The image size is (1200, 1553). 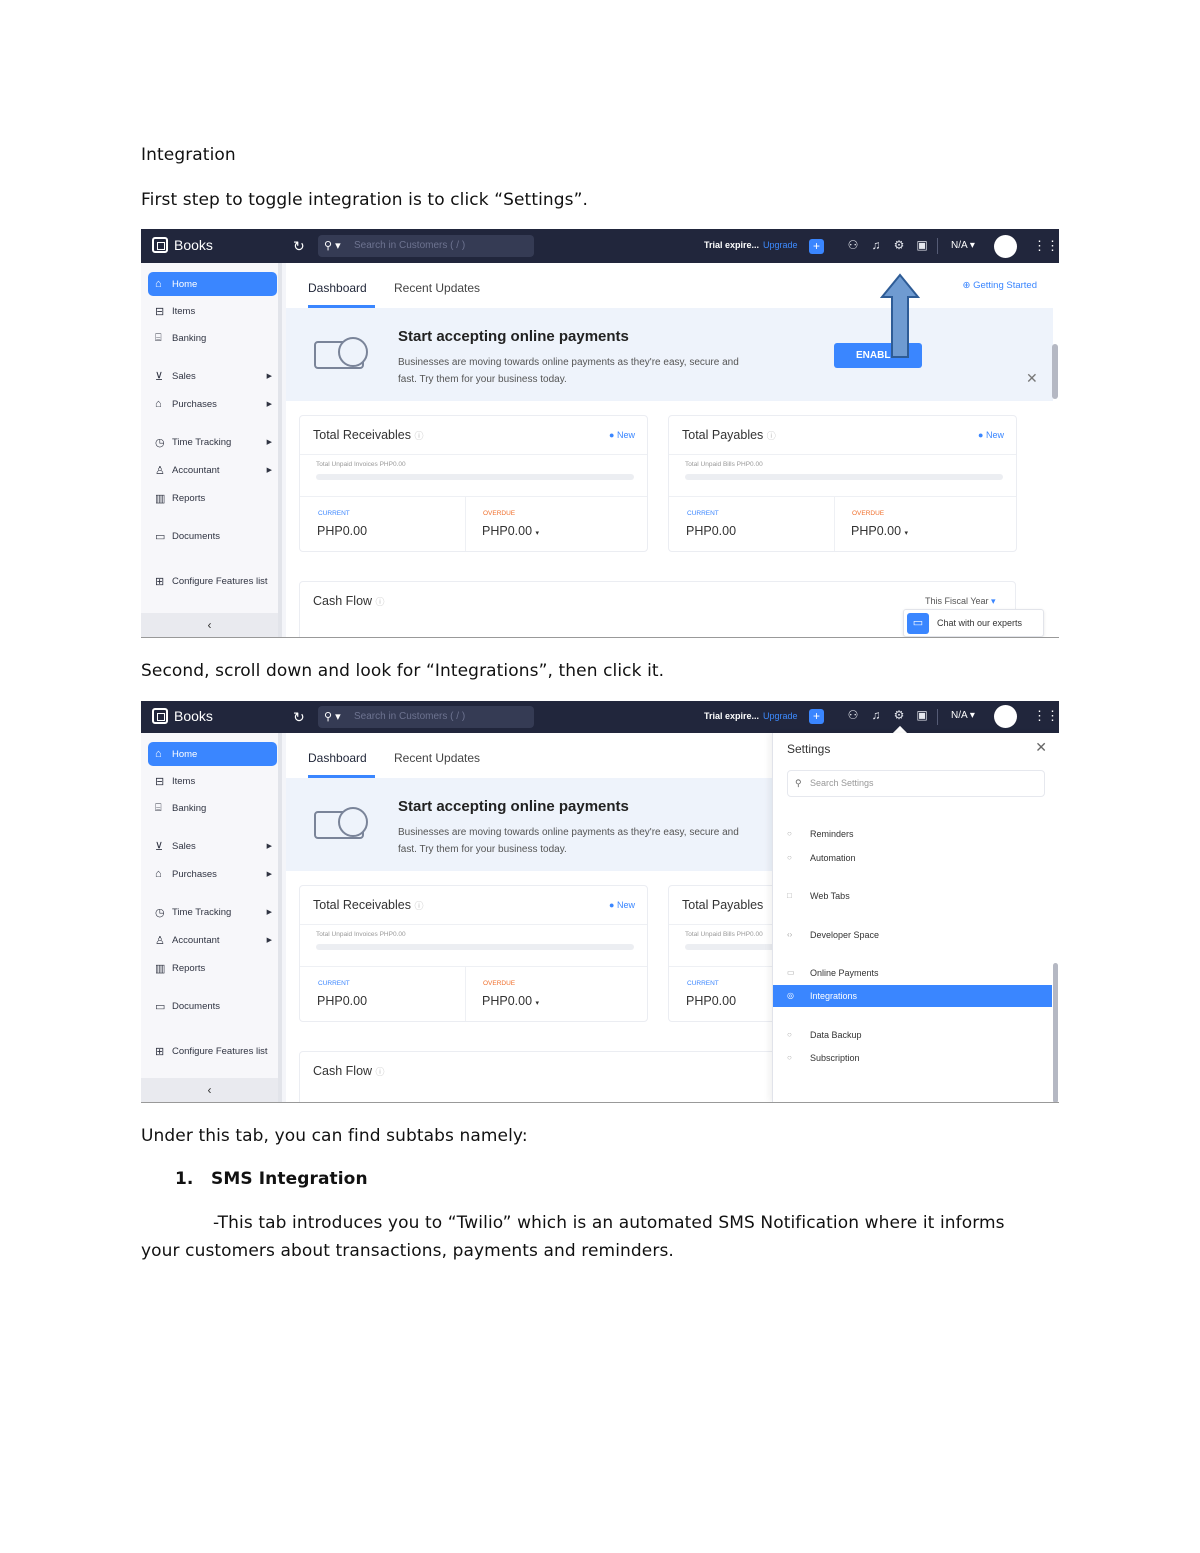 What do you see at coordinates (912, 1058) in the screenshot?
I see `settings-item-subscription: ○ Subscription` at bounding box center [912, 1058].